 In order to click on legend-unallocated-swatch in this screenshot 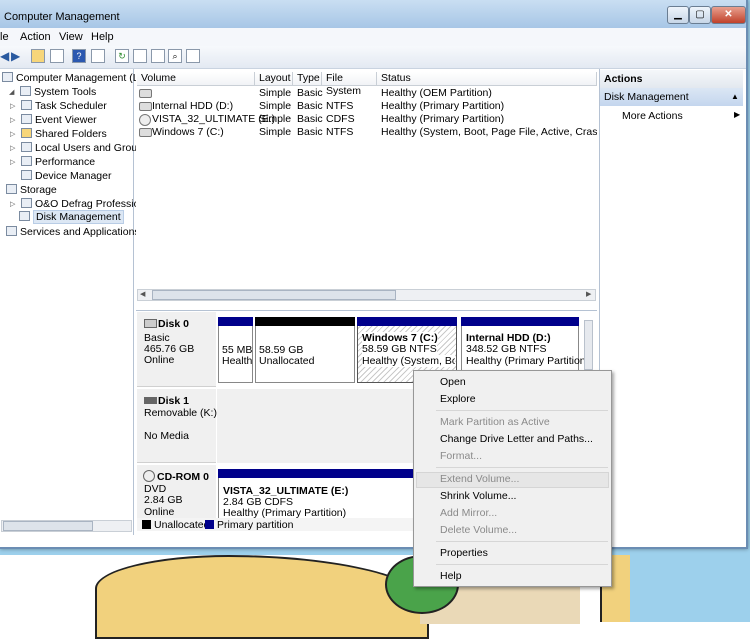, I will do `click(146, 524)`.